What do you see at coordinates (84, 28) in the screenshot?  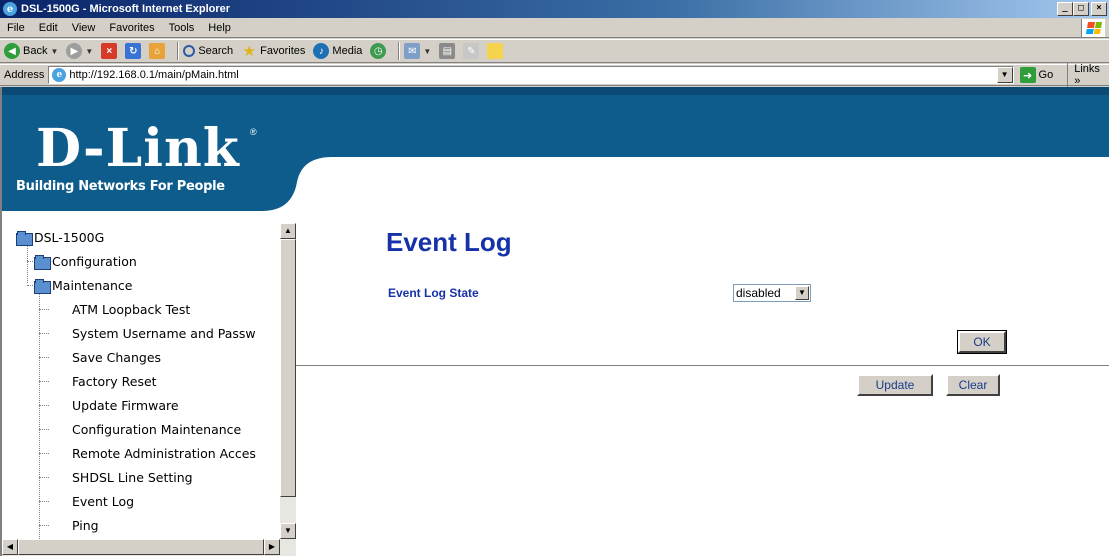 I see `menu-view: View` at bounding box center [84, 28].